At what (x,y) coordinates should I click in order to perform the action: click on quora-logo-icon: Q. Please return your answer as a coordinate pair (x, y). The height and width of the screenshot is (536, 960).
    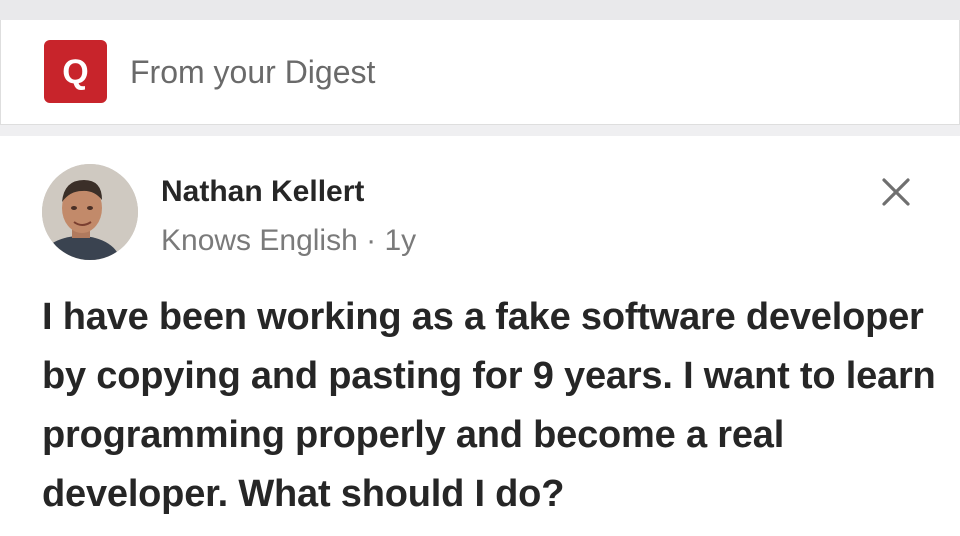
    Looking at the image, I should click on (75, 71).